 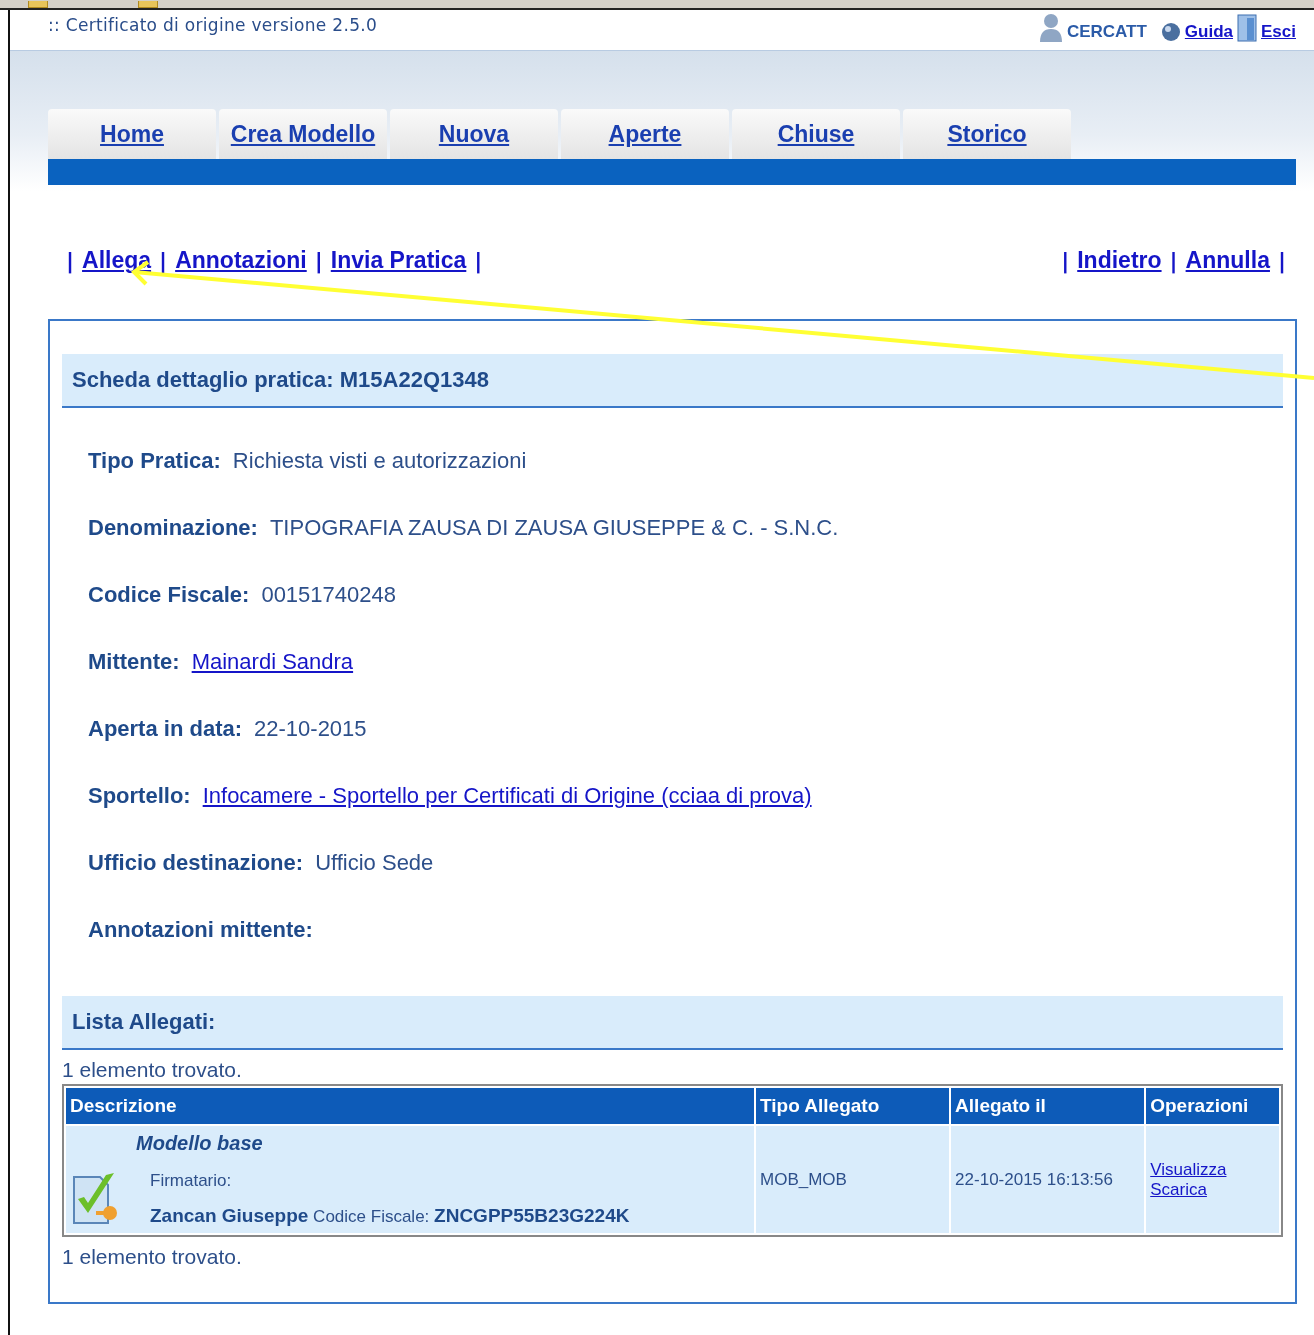 What do you see at coordinates (1212, 1106) in the screenshot?
I see `column-header: Operazioni` at bounding box center [1212, 1106].